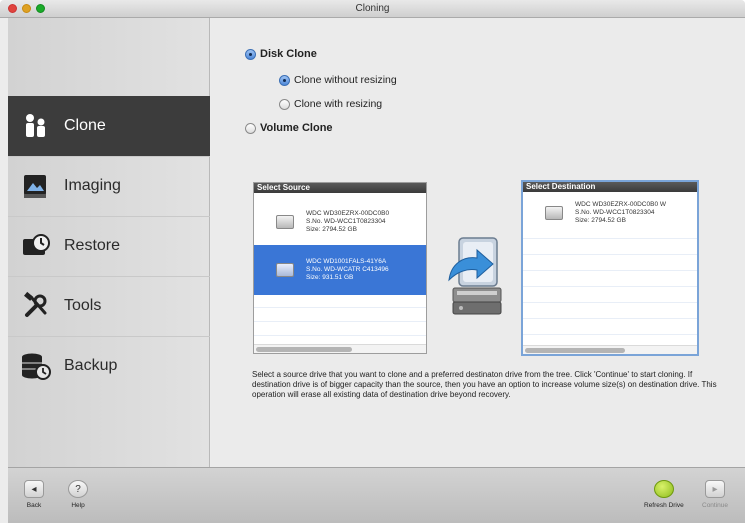 The height and width of the screenshot is (523, 745). What do you see at coordinates (36, 306) in the screenshot?
I see `tools-icon` at bounding box center [36, 306].